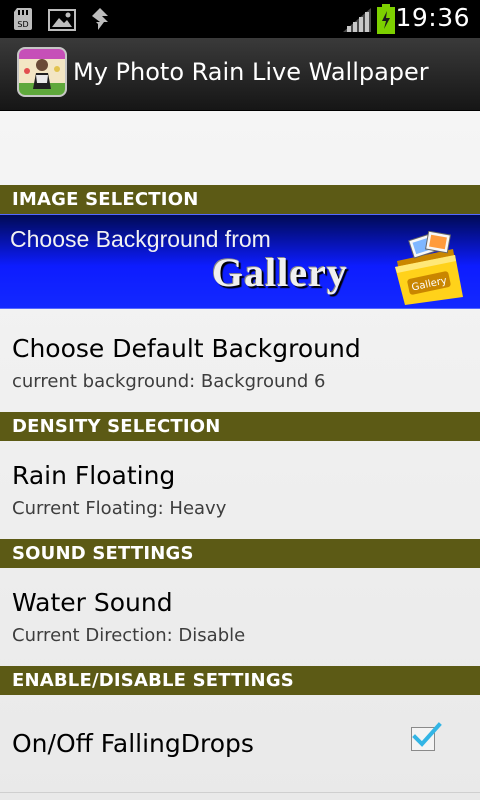 Image resolution: width=480 pixels, height=800 pixels. What do you see at coordinates (240, 792) in the screenshot?
I see `list-divider` at bounding box center [240, 792].